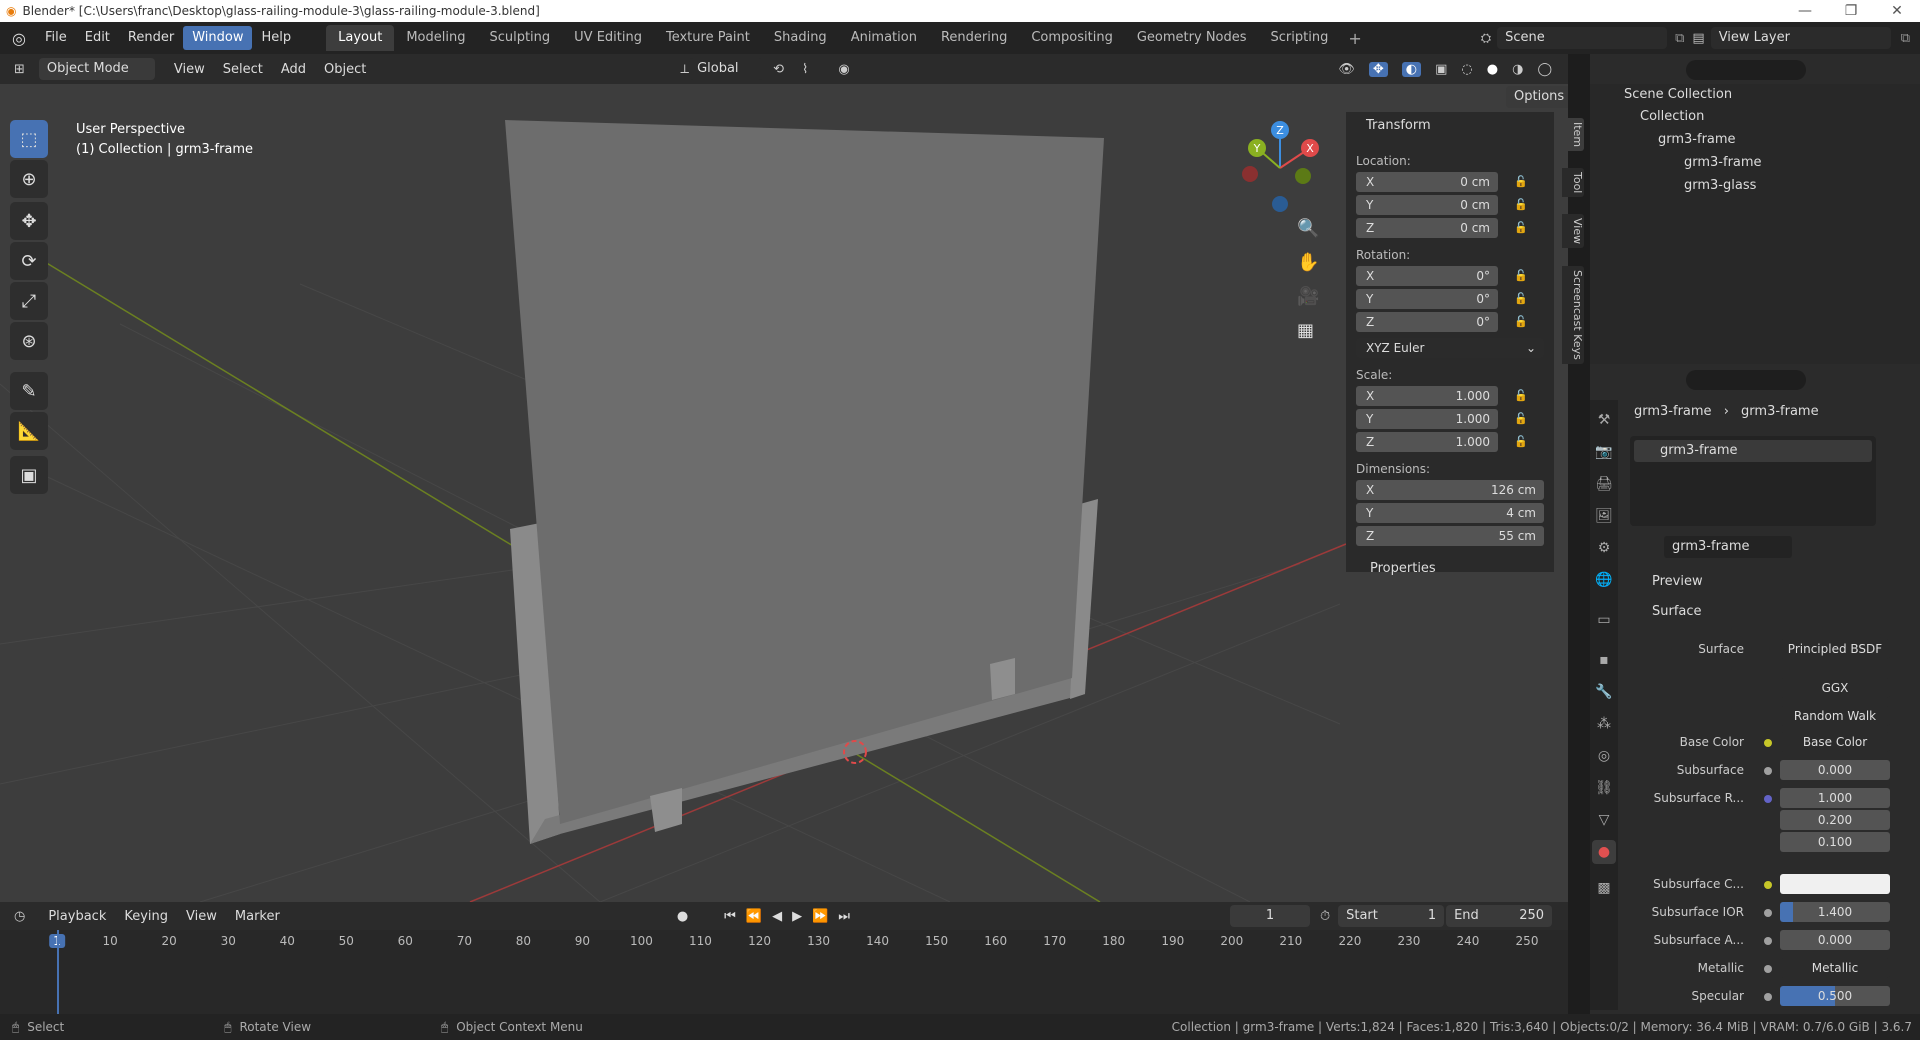 This screenshot has height=1040, width=1920. Describe the element at coordinates (777, 916) in the screenshot. I see `play-reverse-icon: ◀` at that location.